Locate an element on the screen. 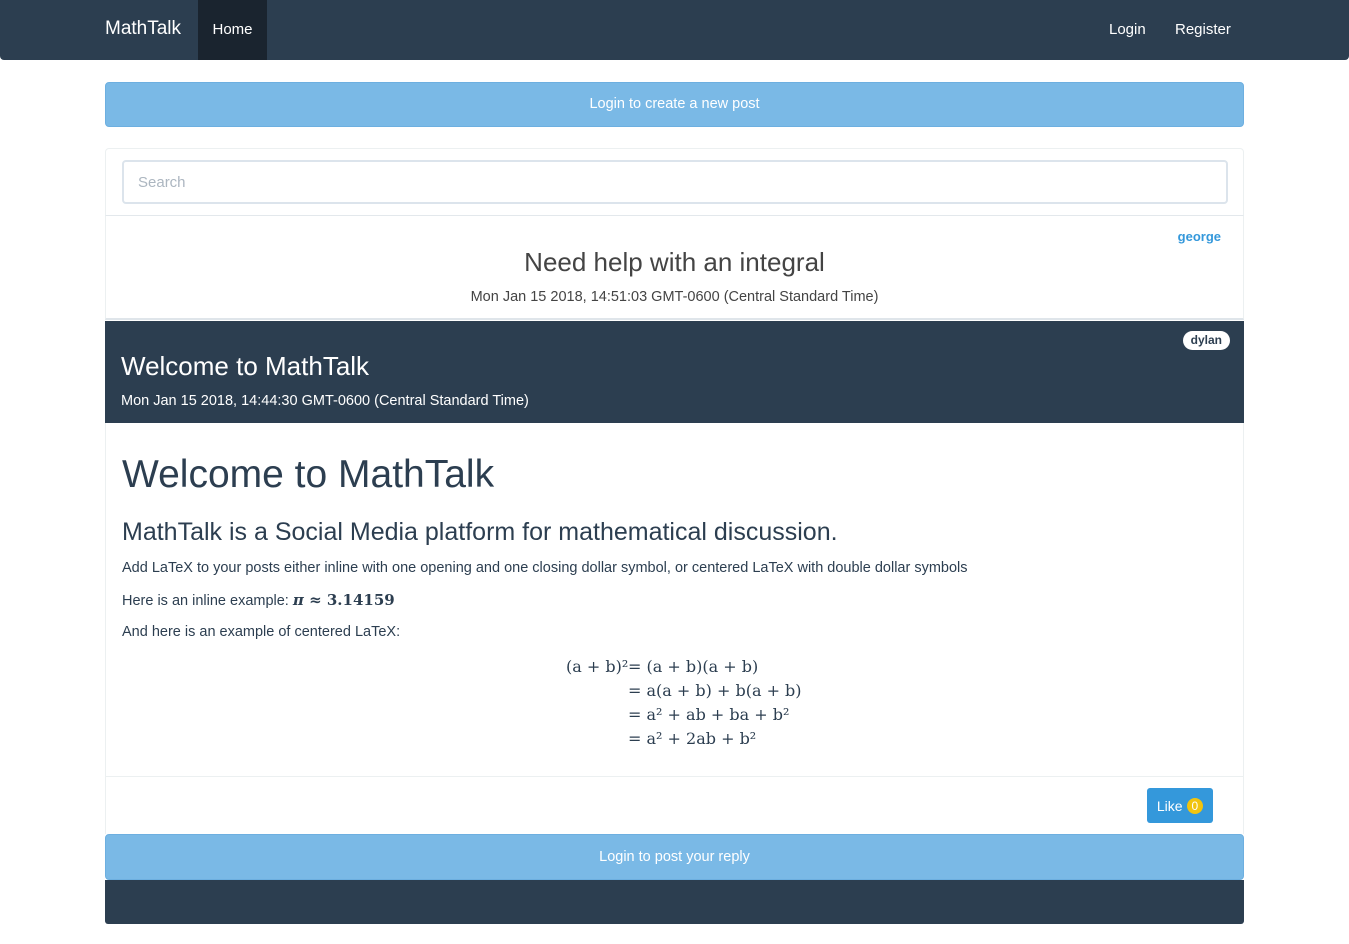 The image size is (1349, 944). post-author-badge: dylan is located at coordinates (1206, 340).